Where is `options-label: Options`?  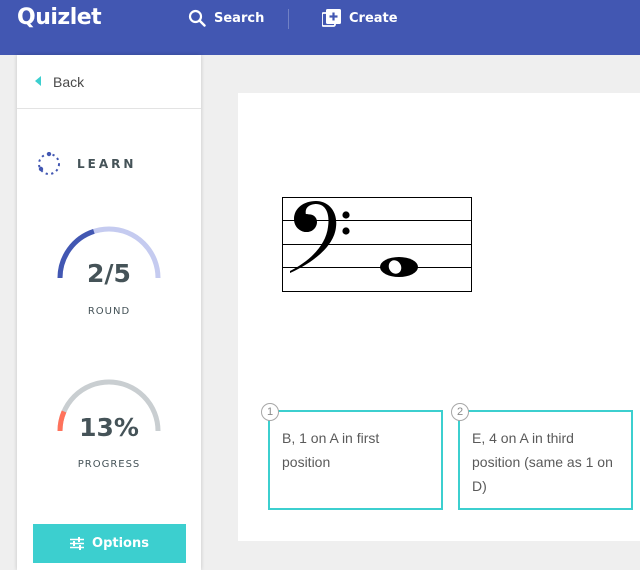 options-label: Options is located at coordinates (120, 543).